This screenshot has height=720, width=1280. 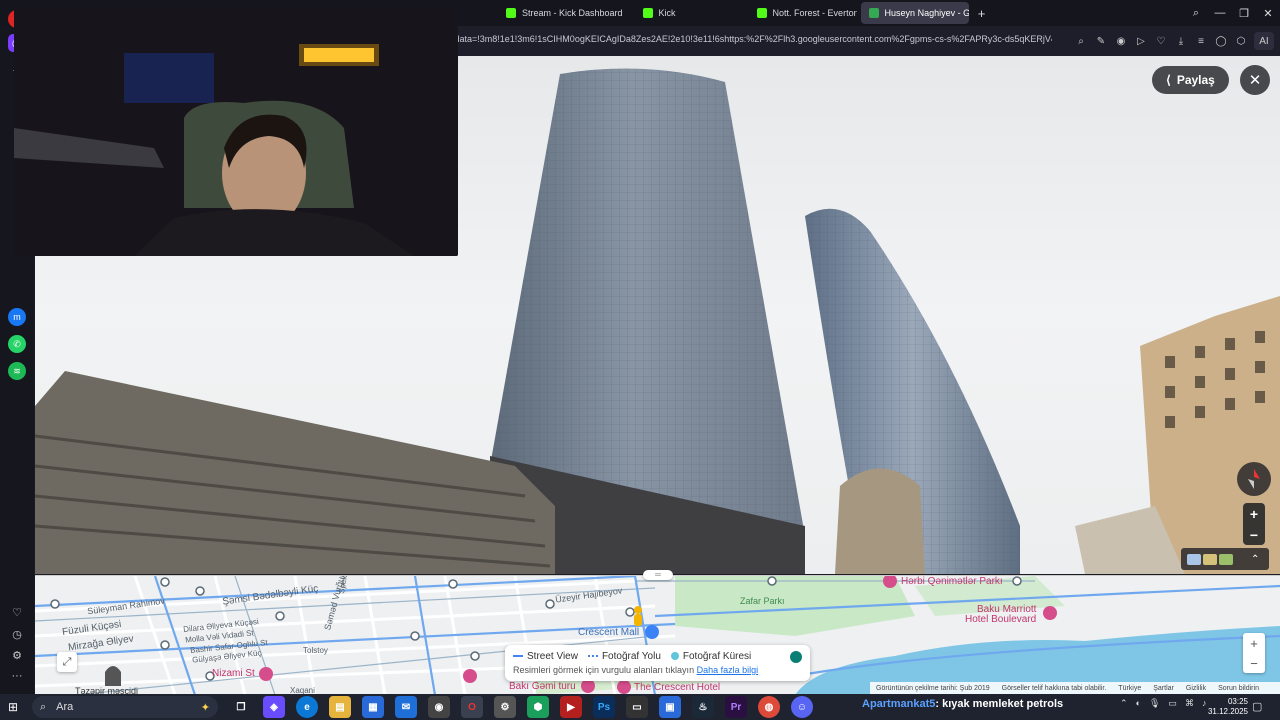 I want to click on domed-building, so click(x=880, y=521).